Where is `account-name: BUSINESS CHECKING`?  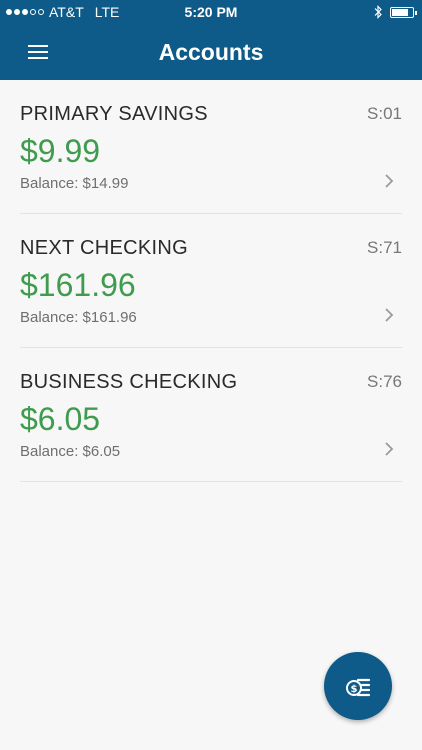 account-name: BUSINESS CHECKING is located at coordinates (129, 382).